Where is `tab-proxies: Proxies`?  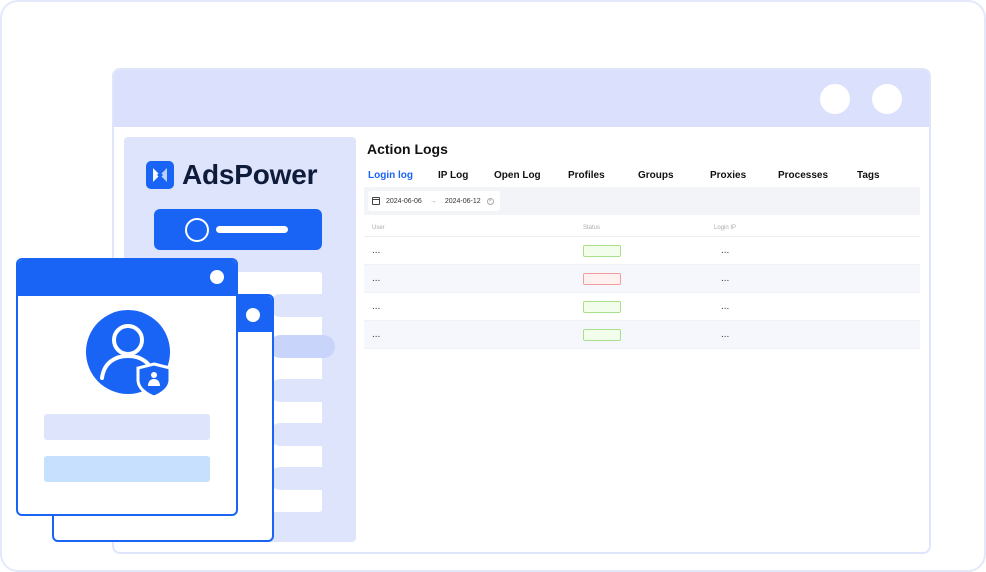
tab-proxies: Proxies is located at coordinates (728, 175).